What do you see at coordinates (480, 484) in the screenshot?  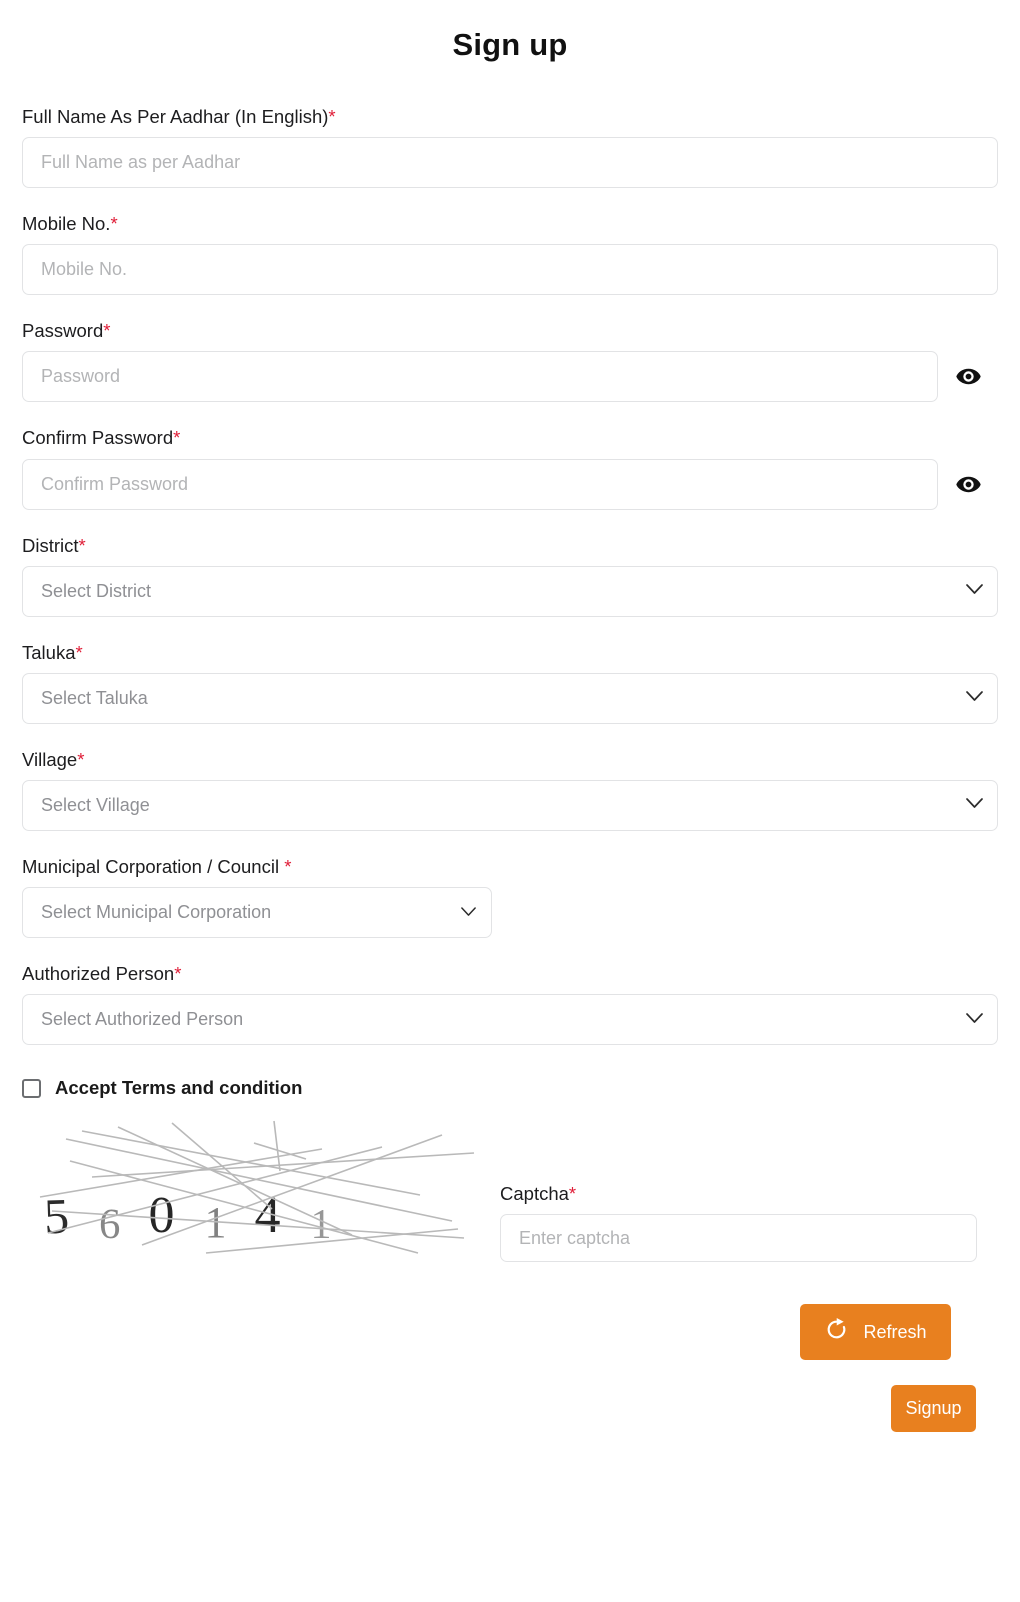 I see `confirm-password-input` at bounding box center [480, 484].